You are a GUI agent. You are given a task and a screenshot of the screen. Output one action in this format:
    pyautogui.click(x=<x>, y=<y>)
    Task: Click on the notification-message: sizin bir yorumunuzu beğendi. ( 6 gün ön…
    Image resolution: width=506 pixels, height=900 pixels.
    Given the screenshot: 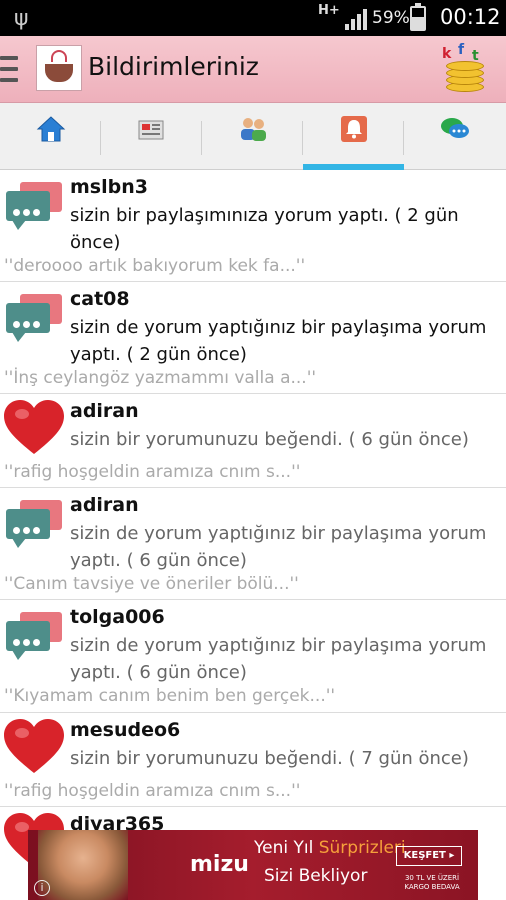 What is the action you would take?
    pyautogui.click(x=269, y=439)
    